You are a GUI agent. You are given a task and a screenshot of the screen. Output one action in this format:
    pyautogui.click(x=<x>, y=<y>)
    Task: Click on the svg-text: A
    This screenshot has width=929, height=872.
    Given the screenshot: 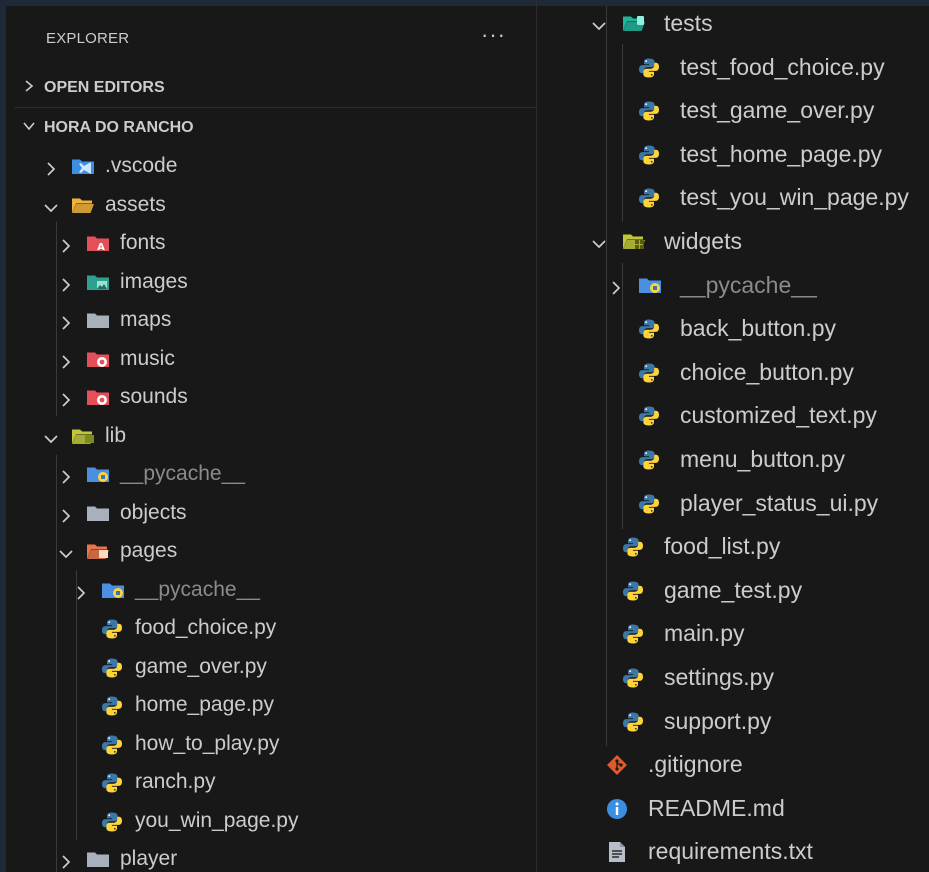 What is the action you would take?
    pyautogui.click(x=101, y=247)
    